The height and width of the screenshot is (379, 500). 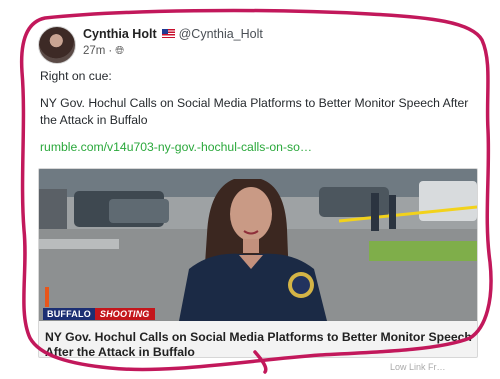 I want to click on avatar, so click(x=57, y=45).